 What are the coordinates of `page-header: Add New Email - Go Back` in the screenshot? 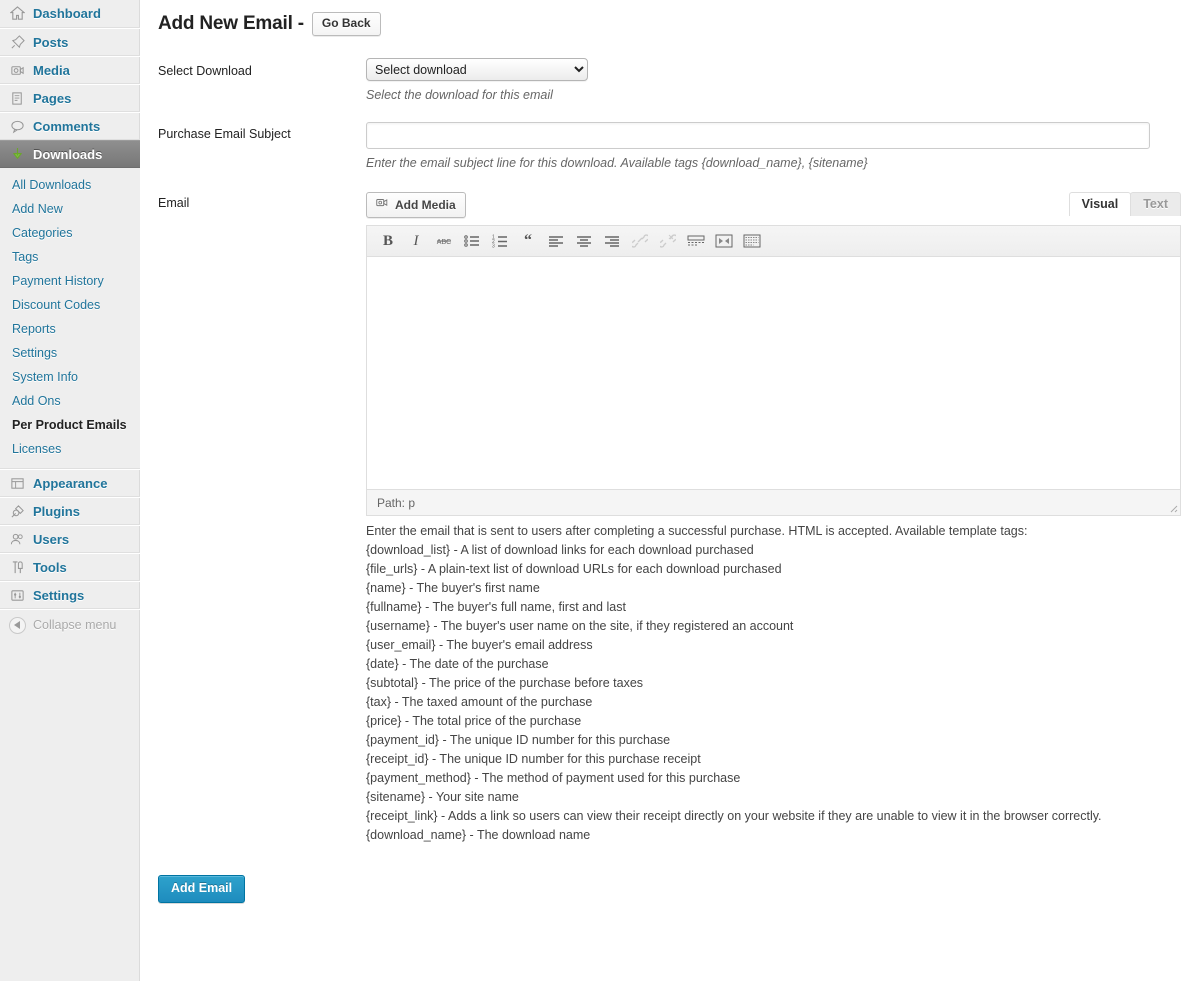 It's located at (670, 18).